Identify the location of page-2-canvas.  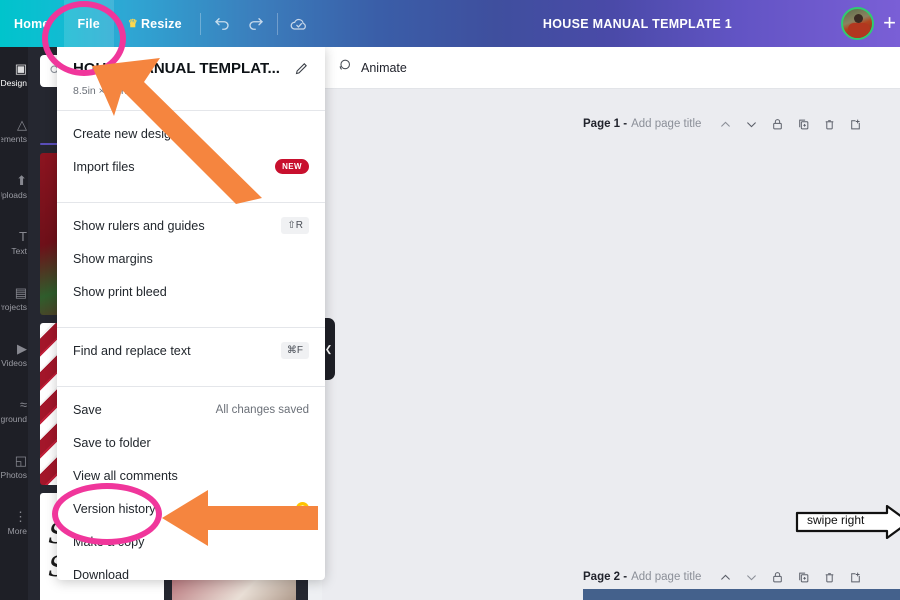
(741, 594).